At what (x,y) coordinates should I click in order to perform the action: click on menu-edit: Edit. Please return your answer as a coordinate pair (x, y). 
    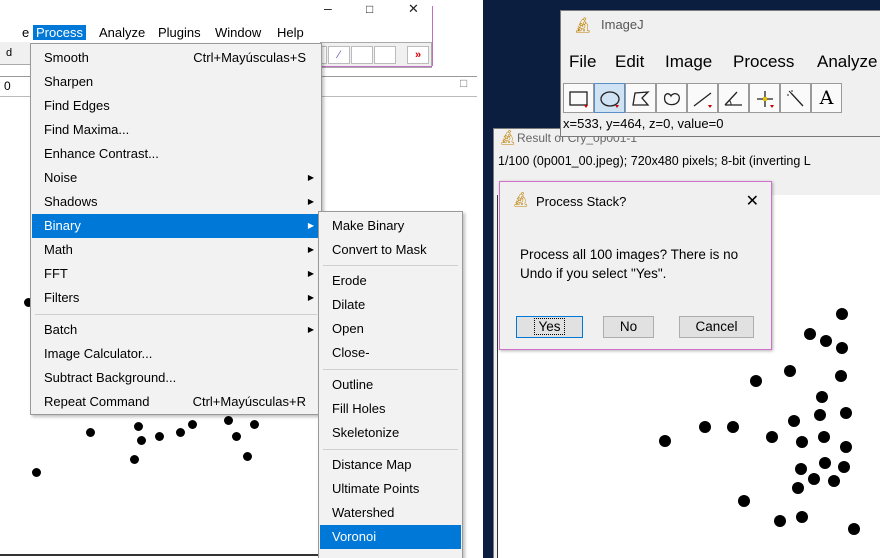
    Looking at the image, I should click on (629, 62).